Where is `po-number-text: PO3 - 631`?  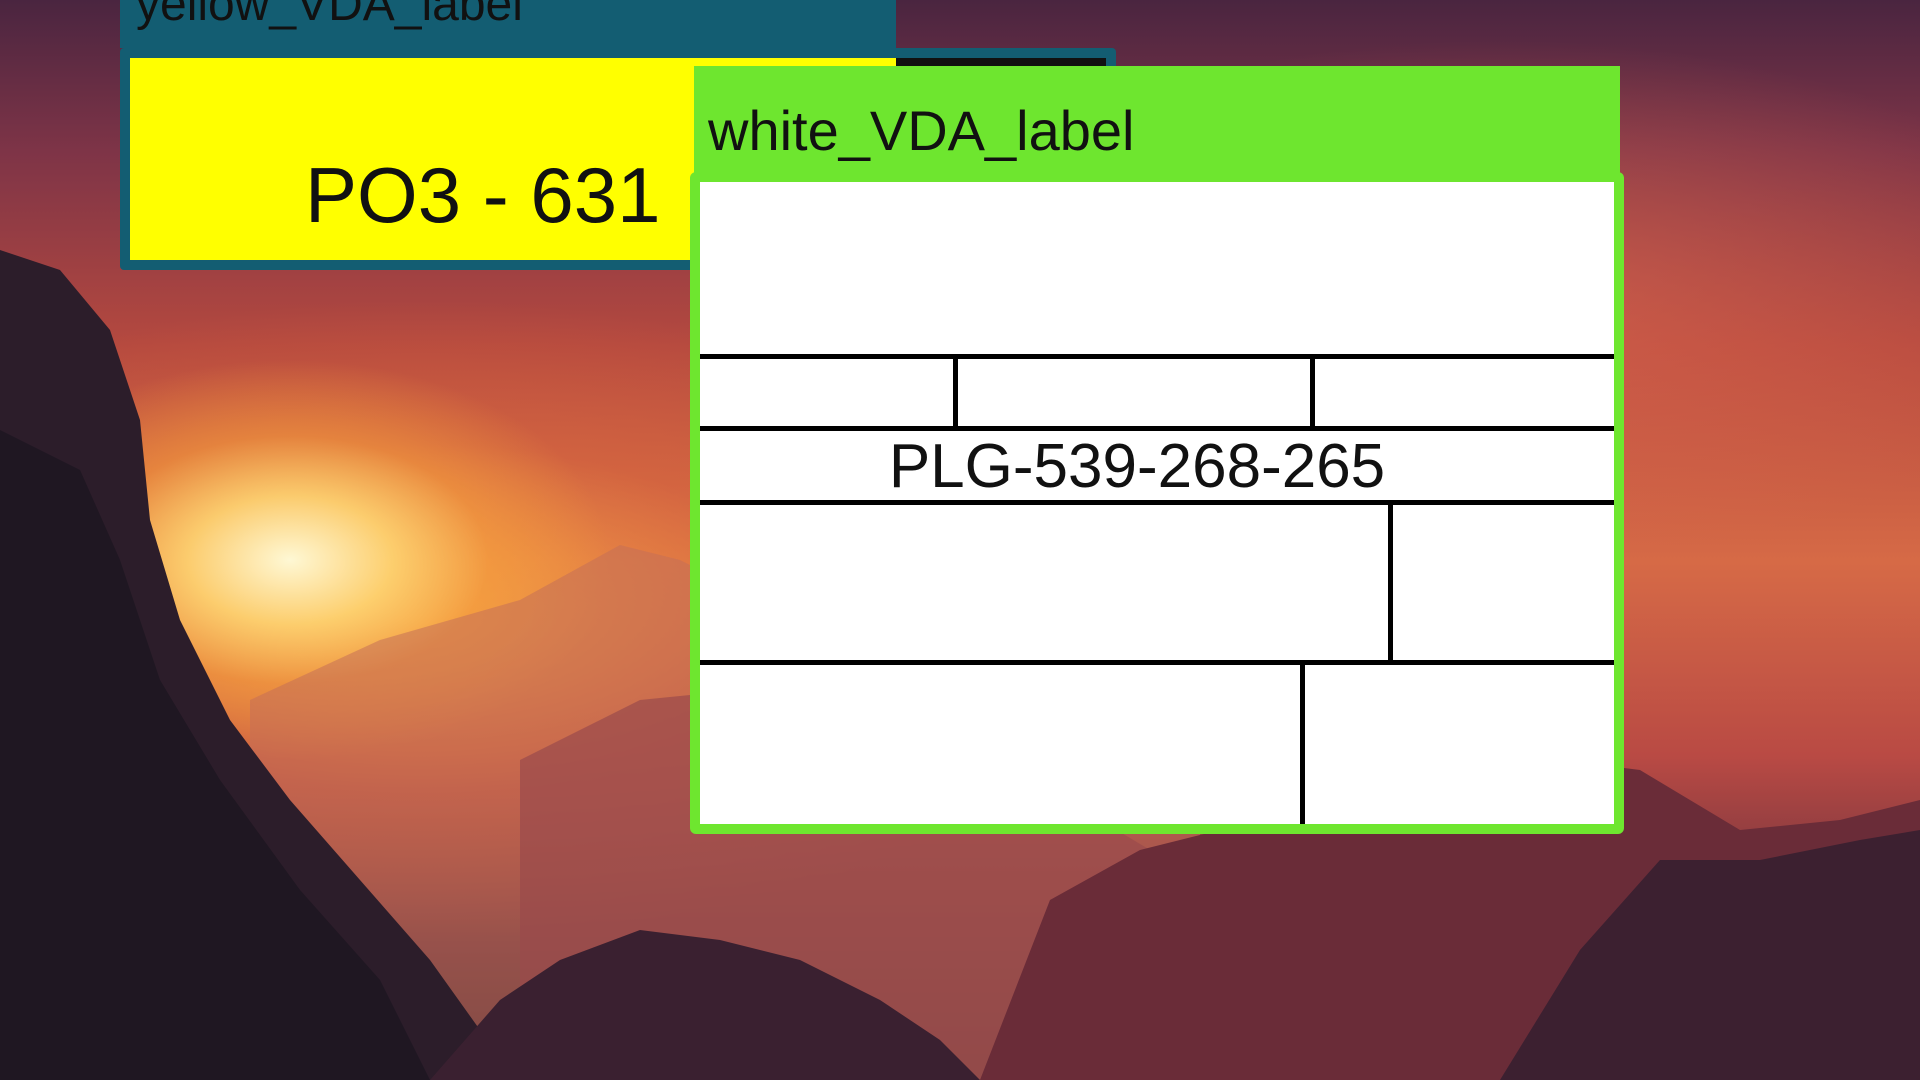
po-number-text: PO3 - 631 is located at coordinates (483, 195).